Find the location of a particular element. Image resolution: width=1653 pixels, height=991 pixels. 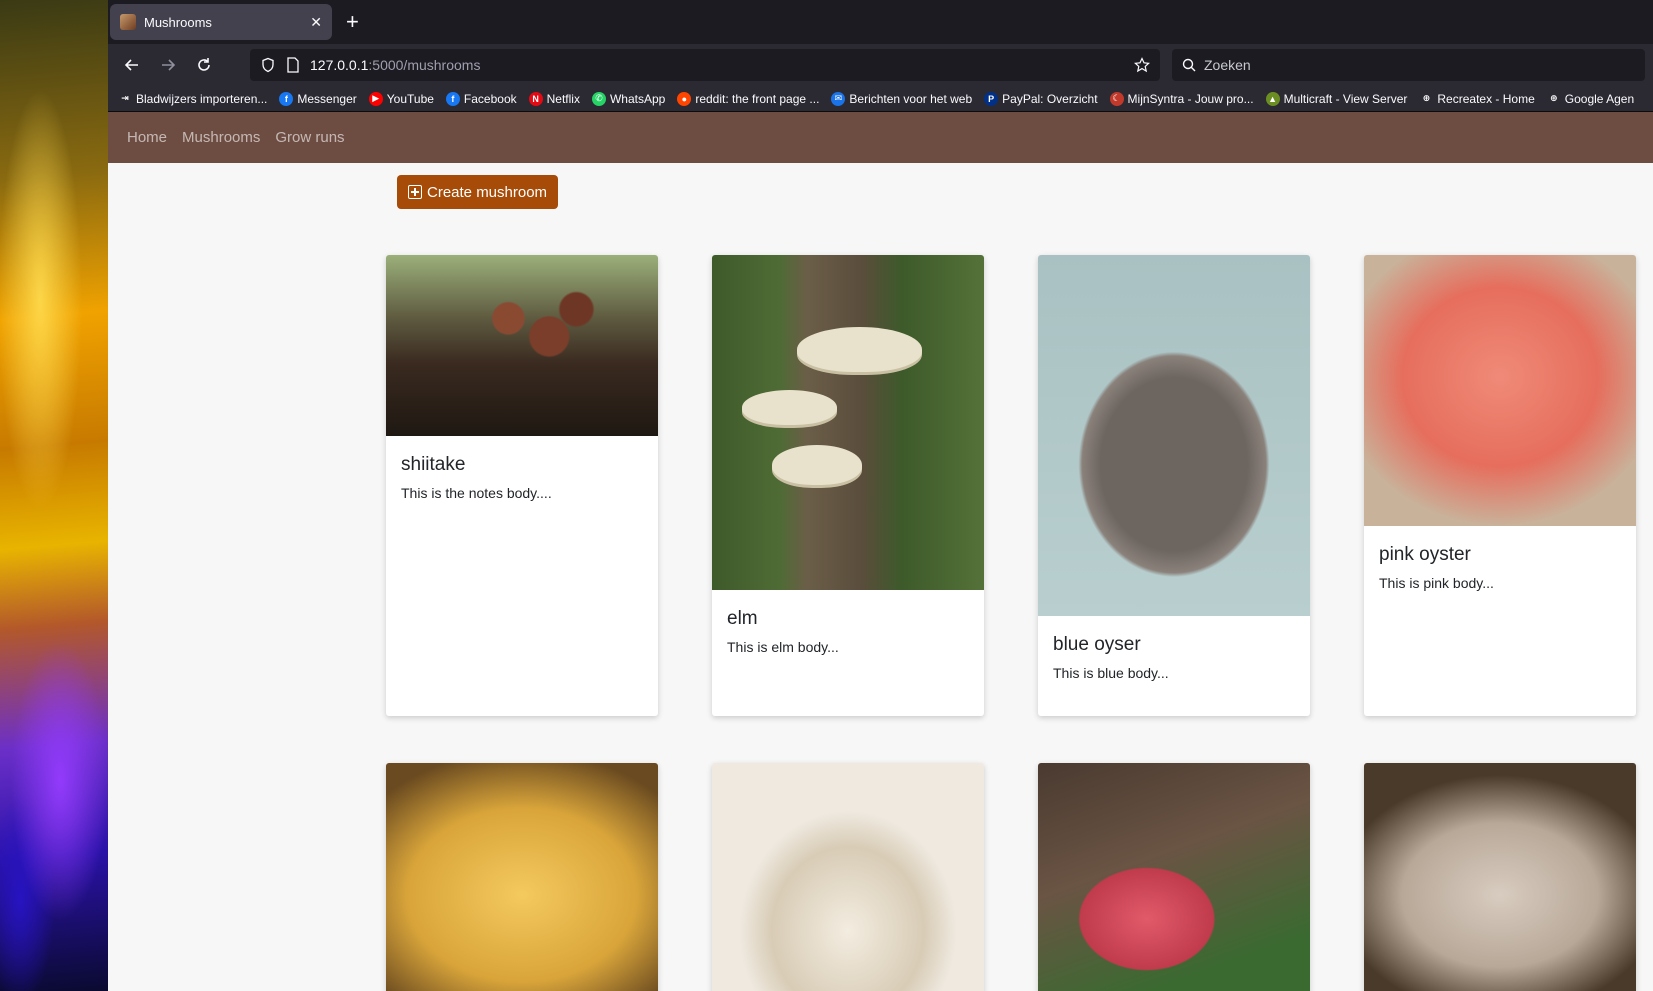

nav-mushrooms-link: Mushrooms is located at coordinates (221, 137).